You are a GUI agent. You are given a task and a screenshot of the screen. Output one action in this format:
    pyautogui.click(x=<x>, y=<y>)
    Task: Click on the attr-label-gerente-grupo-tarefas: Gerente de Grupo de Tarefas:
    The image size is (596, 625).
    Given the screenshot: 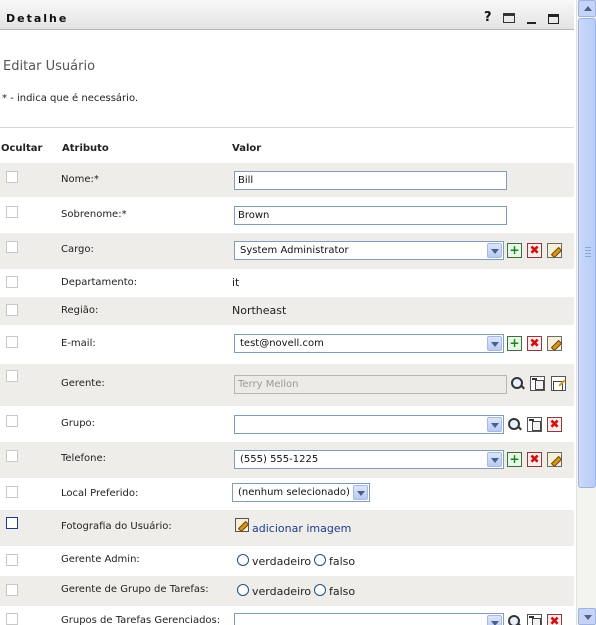 What is the action you would take?
    pyautogui.click(x=135, y=589)
    